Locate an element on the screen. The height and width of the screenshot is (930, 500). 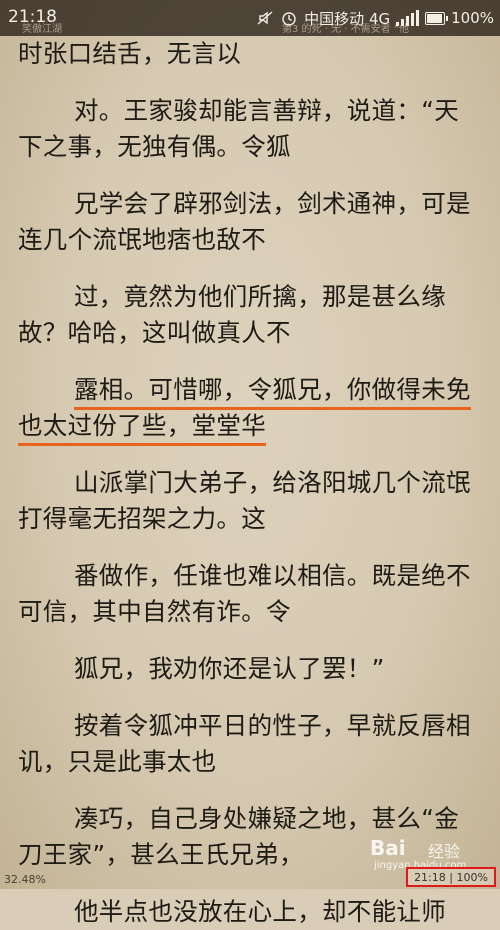
reading-progress: 32.48% is located at coordinates (25, 879).